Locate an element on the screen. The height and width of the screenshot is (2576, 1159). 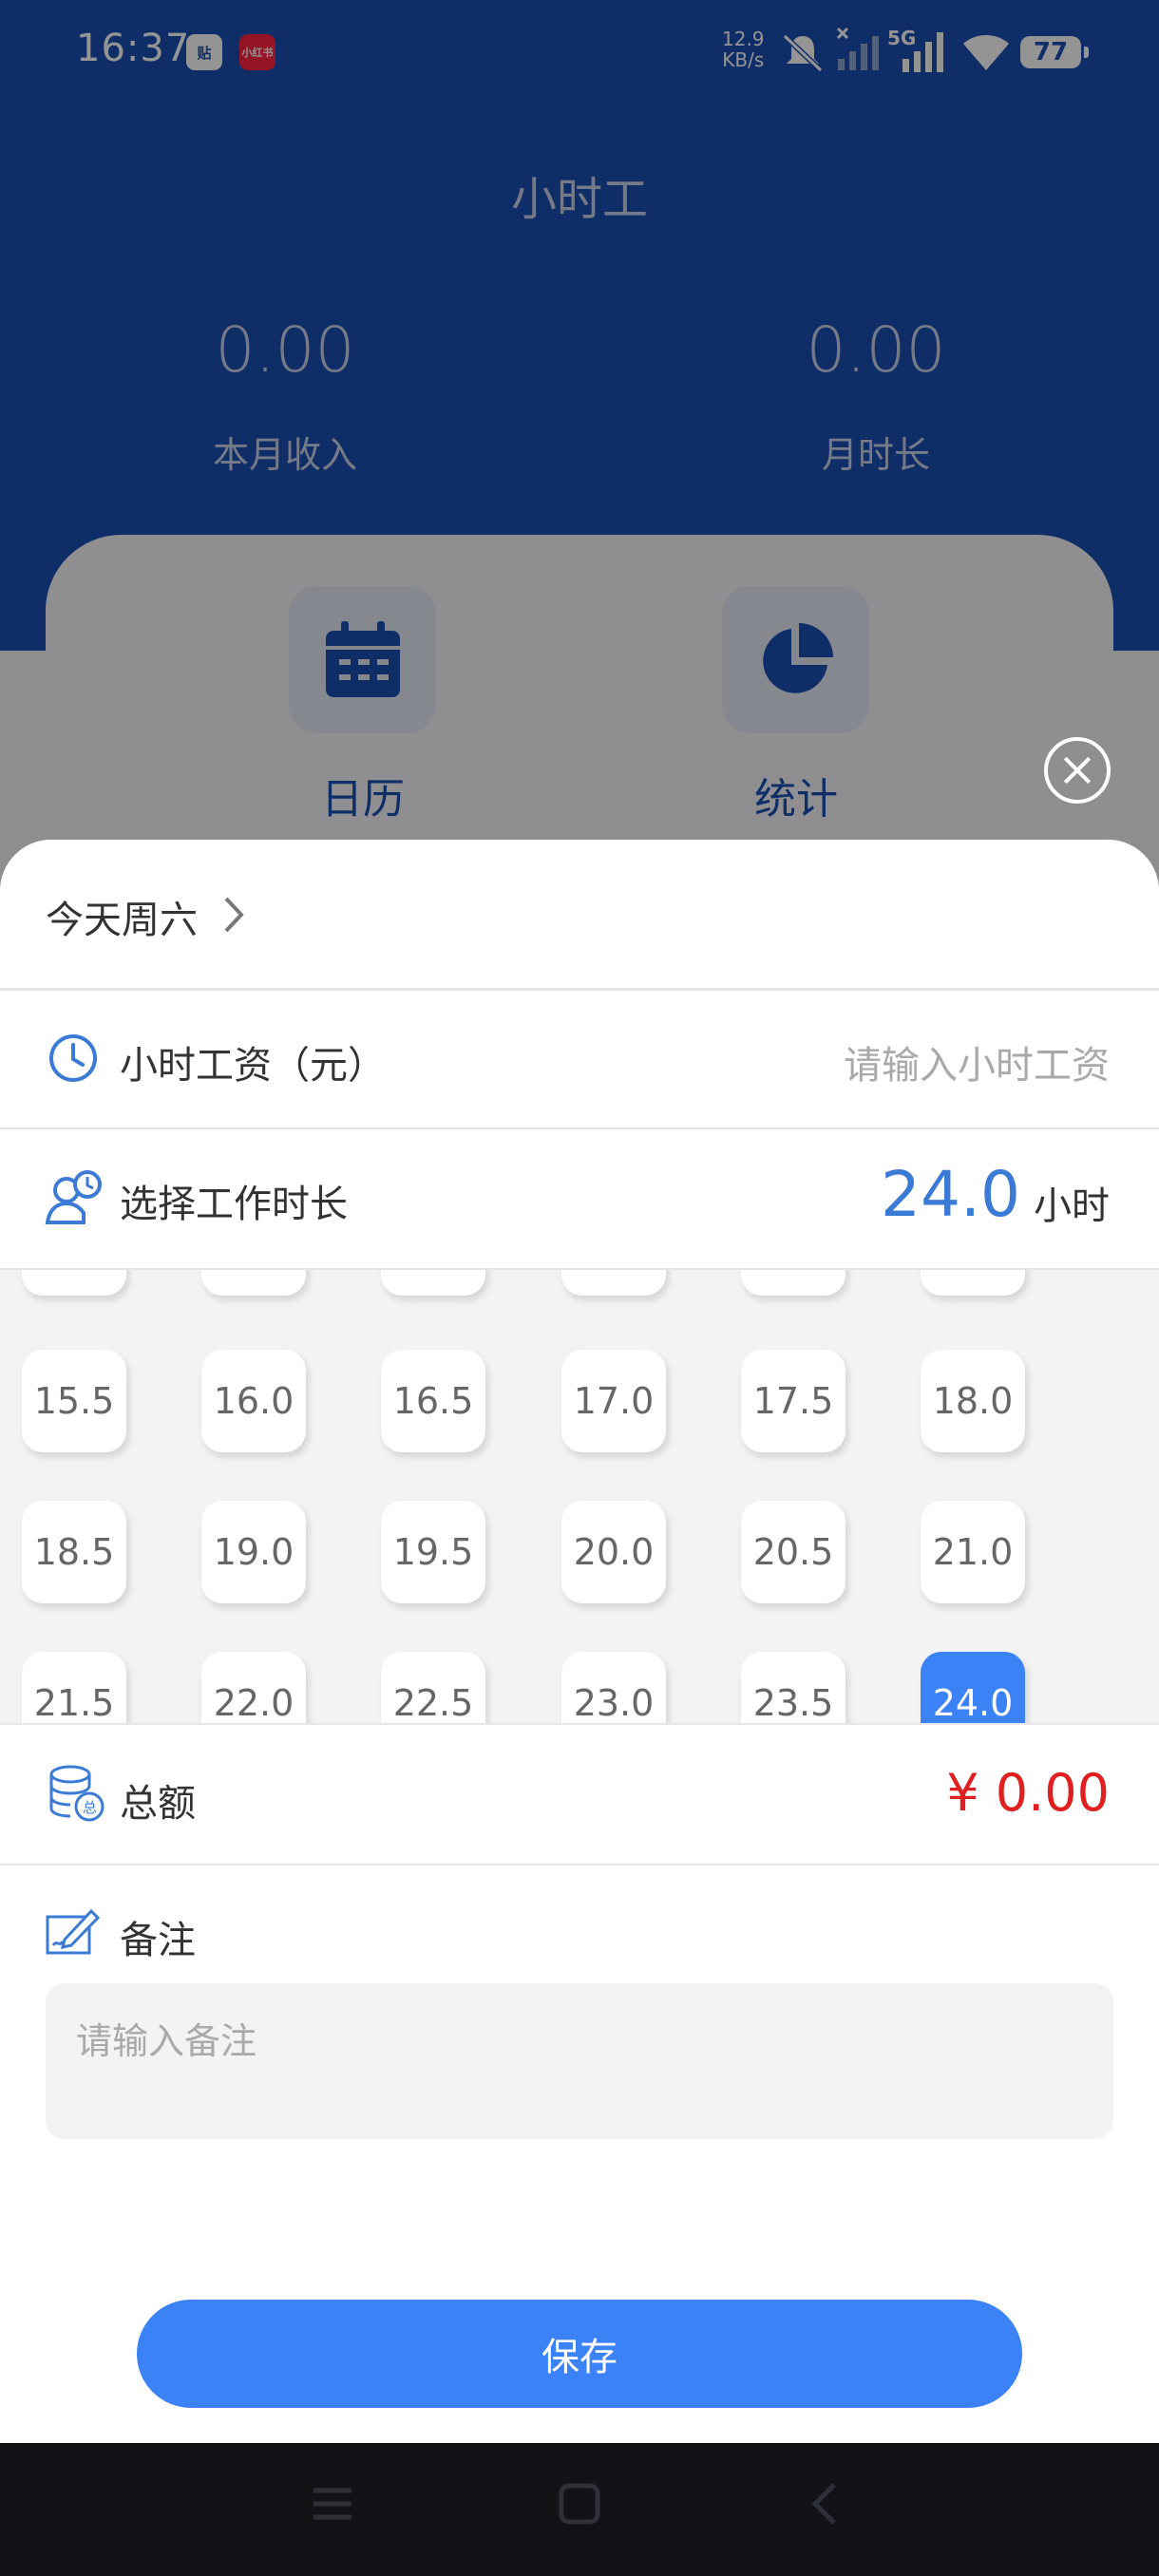
edit-note-icon is located at coordinates (73, 1931).